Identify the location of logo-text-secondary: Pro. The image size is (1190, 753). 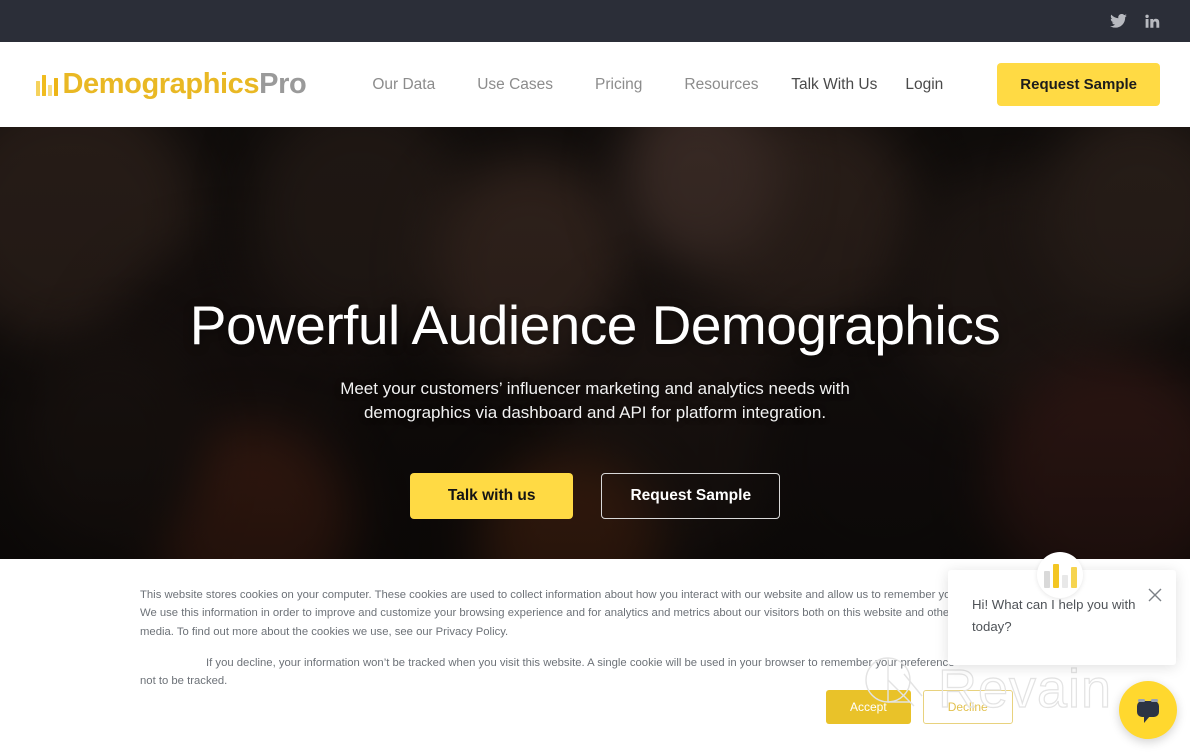
(283, 84).